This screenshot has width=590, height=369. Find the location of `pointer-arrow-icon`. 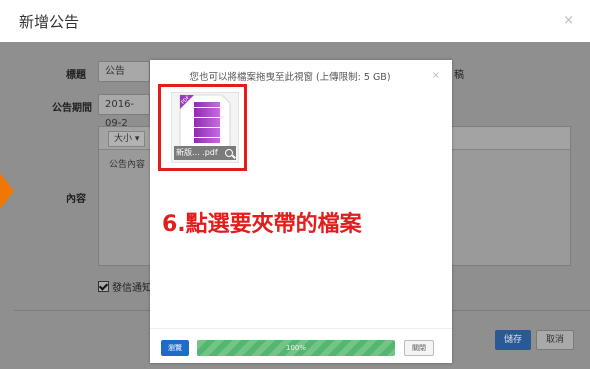

pointer-arrow-icon is located at coordinates (7, 191).